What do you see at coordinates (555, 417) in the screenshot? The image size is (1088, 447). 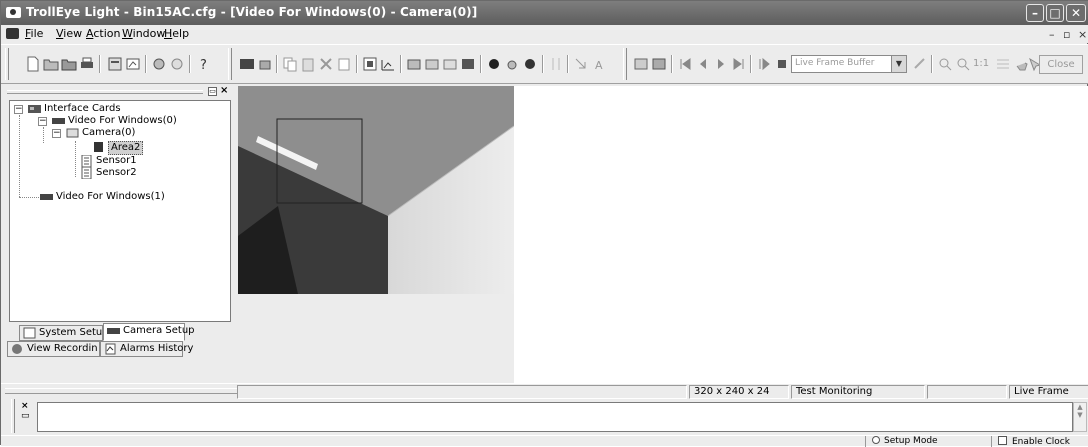 I see `output-log` at bounding box center [555, 417].